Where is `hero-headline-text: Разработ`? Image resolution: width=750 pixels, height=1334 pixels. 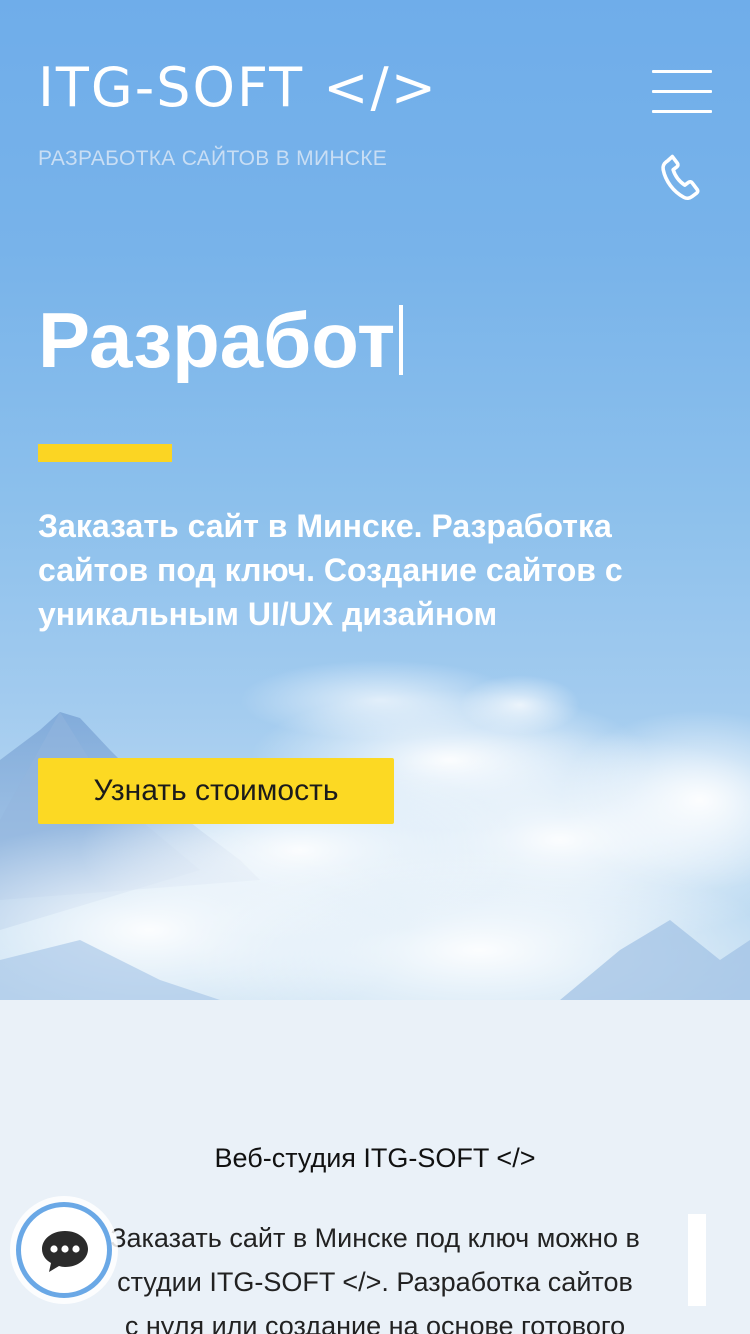 hero-headline-text: Разработ is located at coordinates (217, 340).